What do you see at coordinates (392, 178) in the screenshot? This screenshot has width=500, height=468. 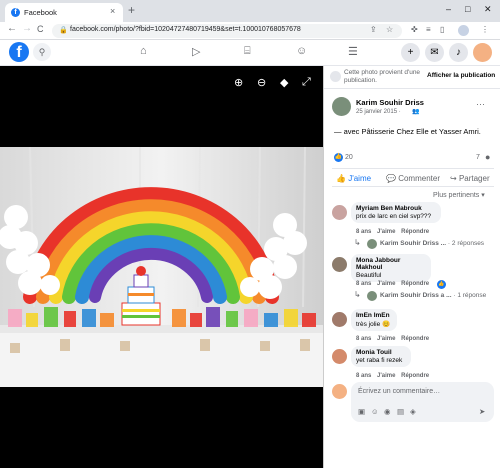 I see `comment-icon: 💬` at bounding box center [392, 178].